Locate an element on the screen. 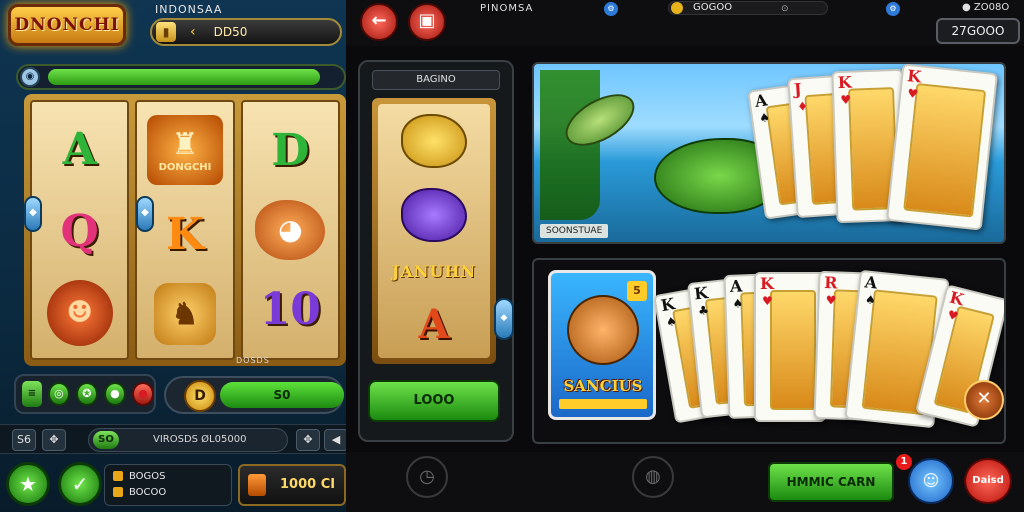  scene-caption: SOONSTUAE is located at coordinates (574, 231).